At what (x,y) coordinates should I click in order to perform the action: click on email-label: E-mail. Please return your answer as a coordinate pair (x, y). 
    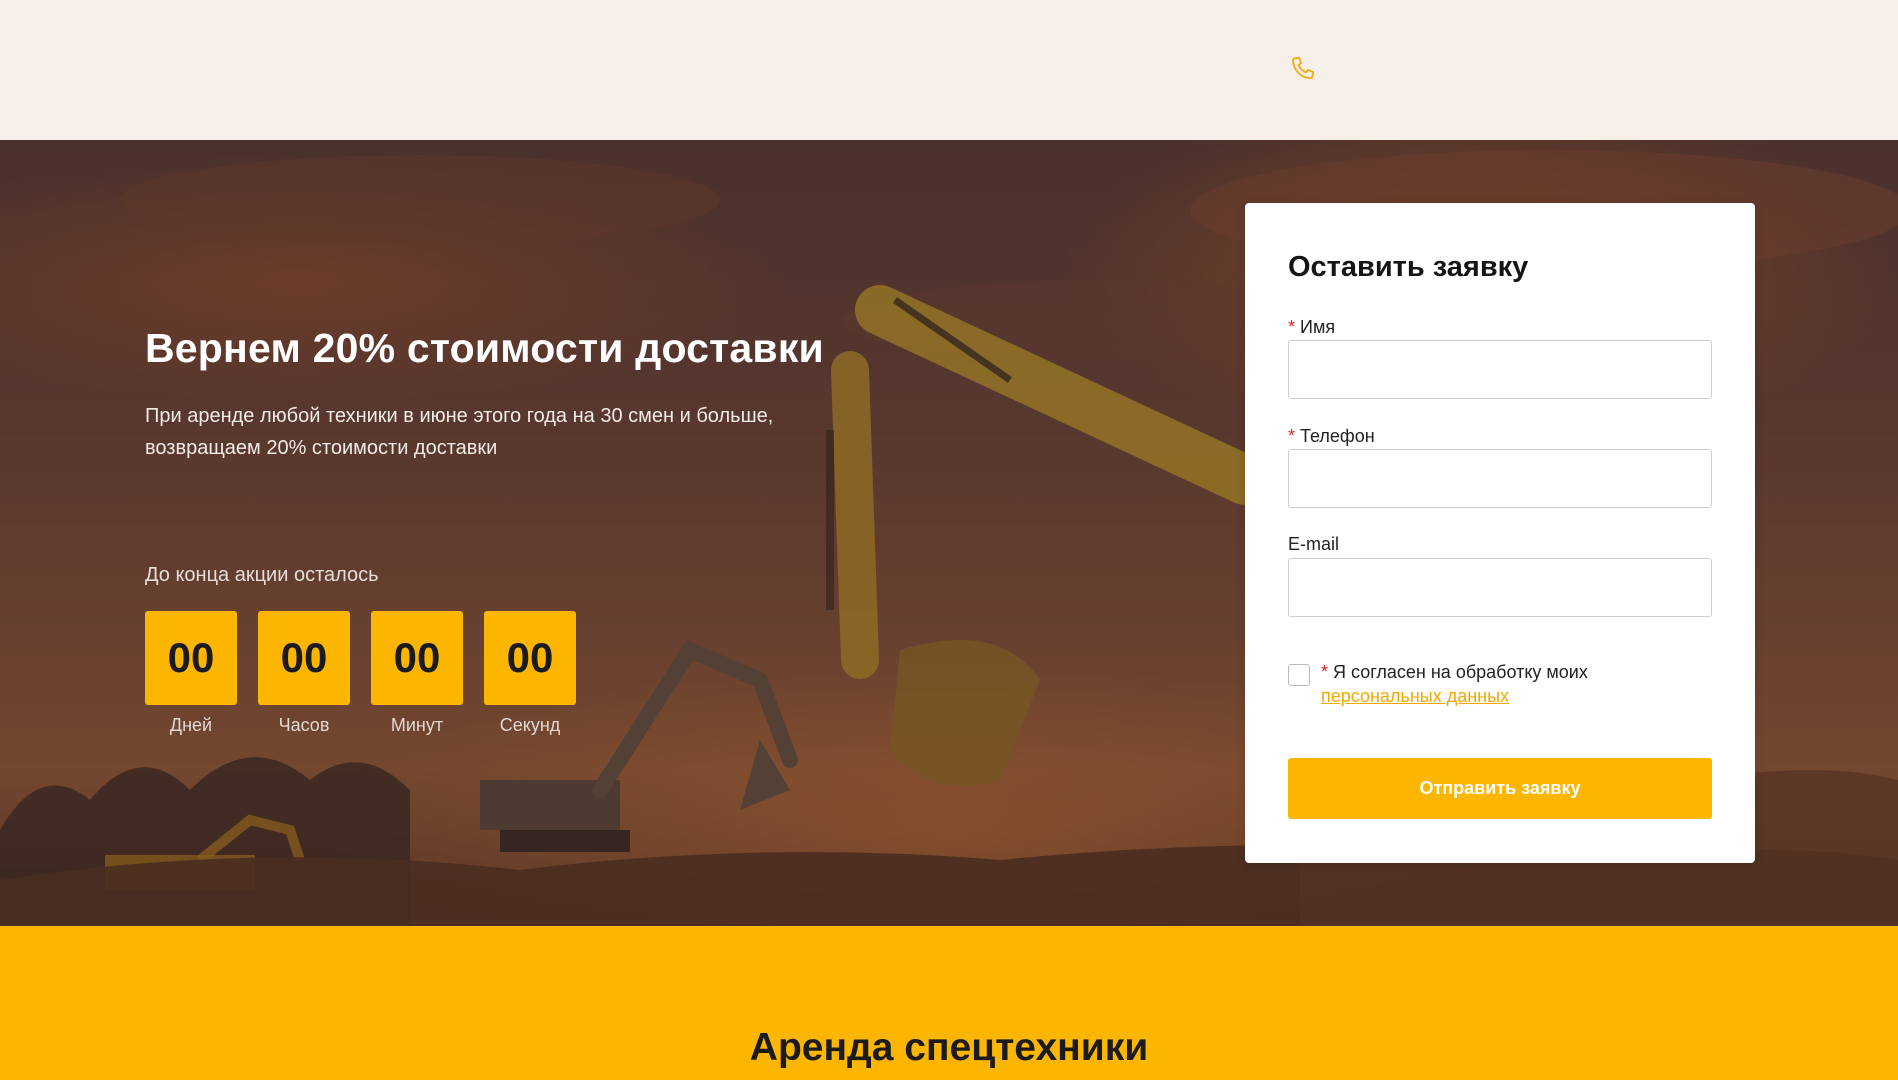
    Looking at the image, I should click on (1313, 544).